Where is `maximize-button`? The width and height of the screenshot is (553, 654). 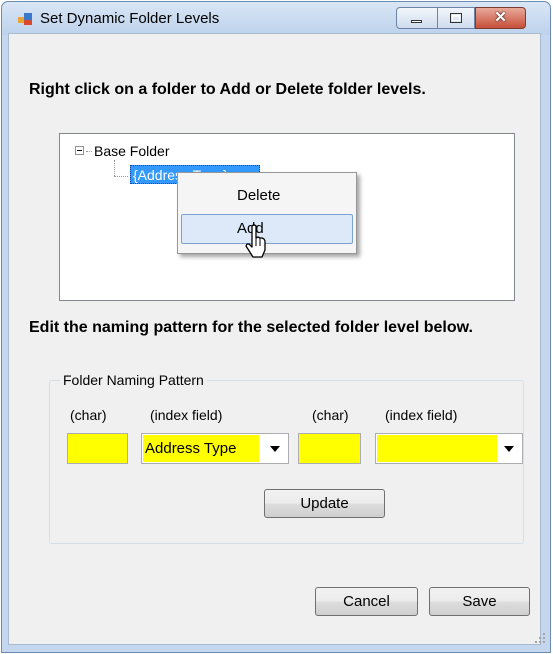
maximize-button is located at coordinates (456, 18).